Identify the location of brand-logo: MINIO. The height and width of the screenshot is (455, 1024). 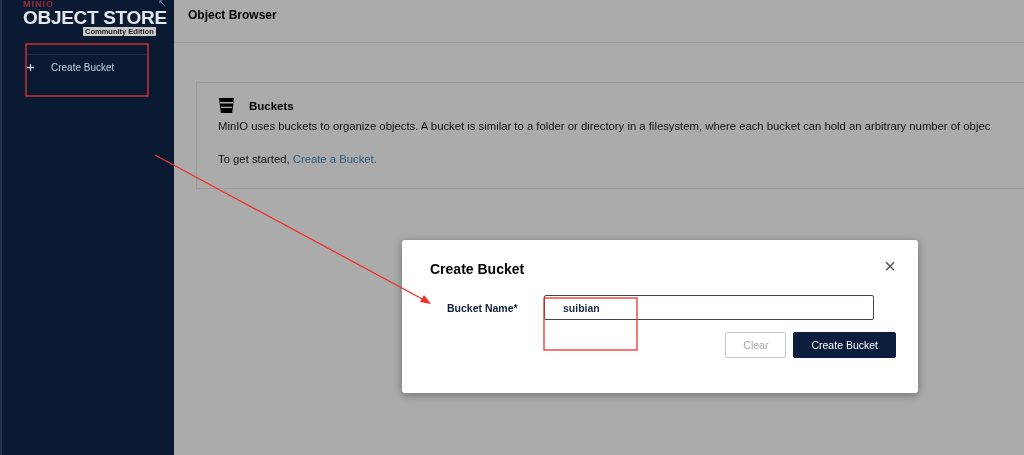
(38, 4).